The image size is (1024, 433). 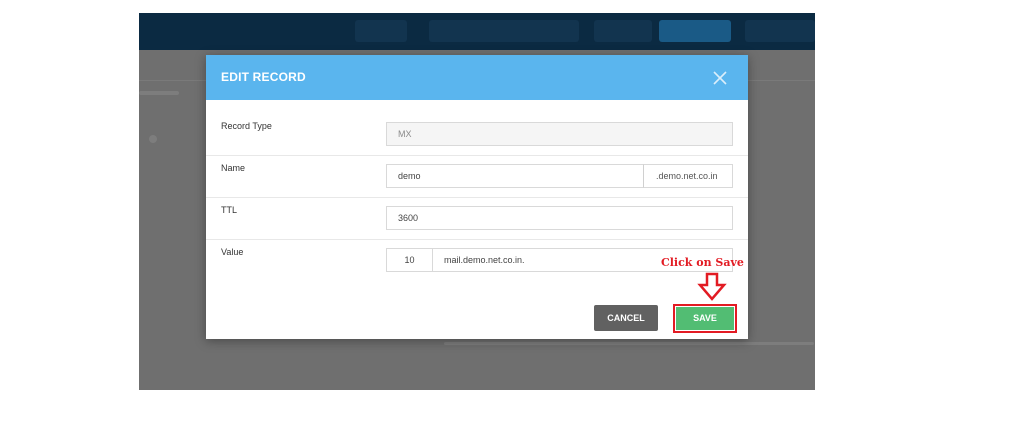 I want to click on value-label: Value, so click(x=232, y=252).